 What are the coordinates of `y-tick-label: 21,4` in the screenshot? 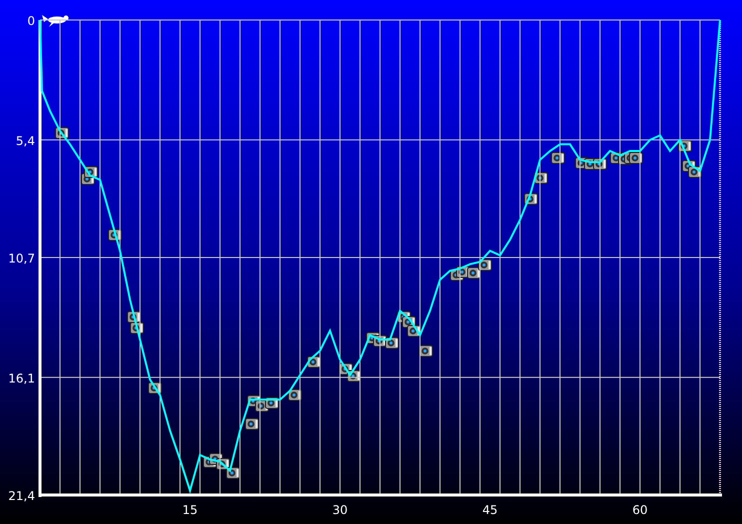 It's located at (21, 496).